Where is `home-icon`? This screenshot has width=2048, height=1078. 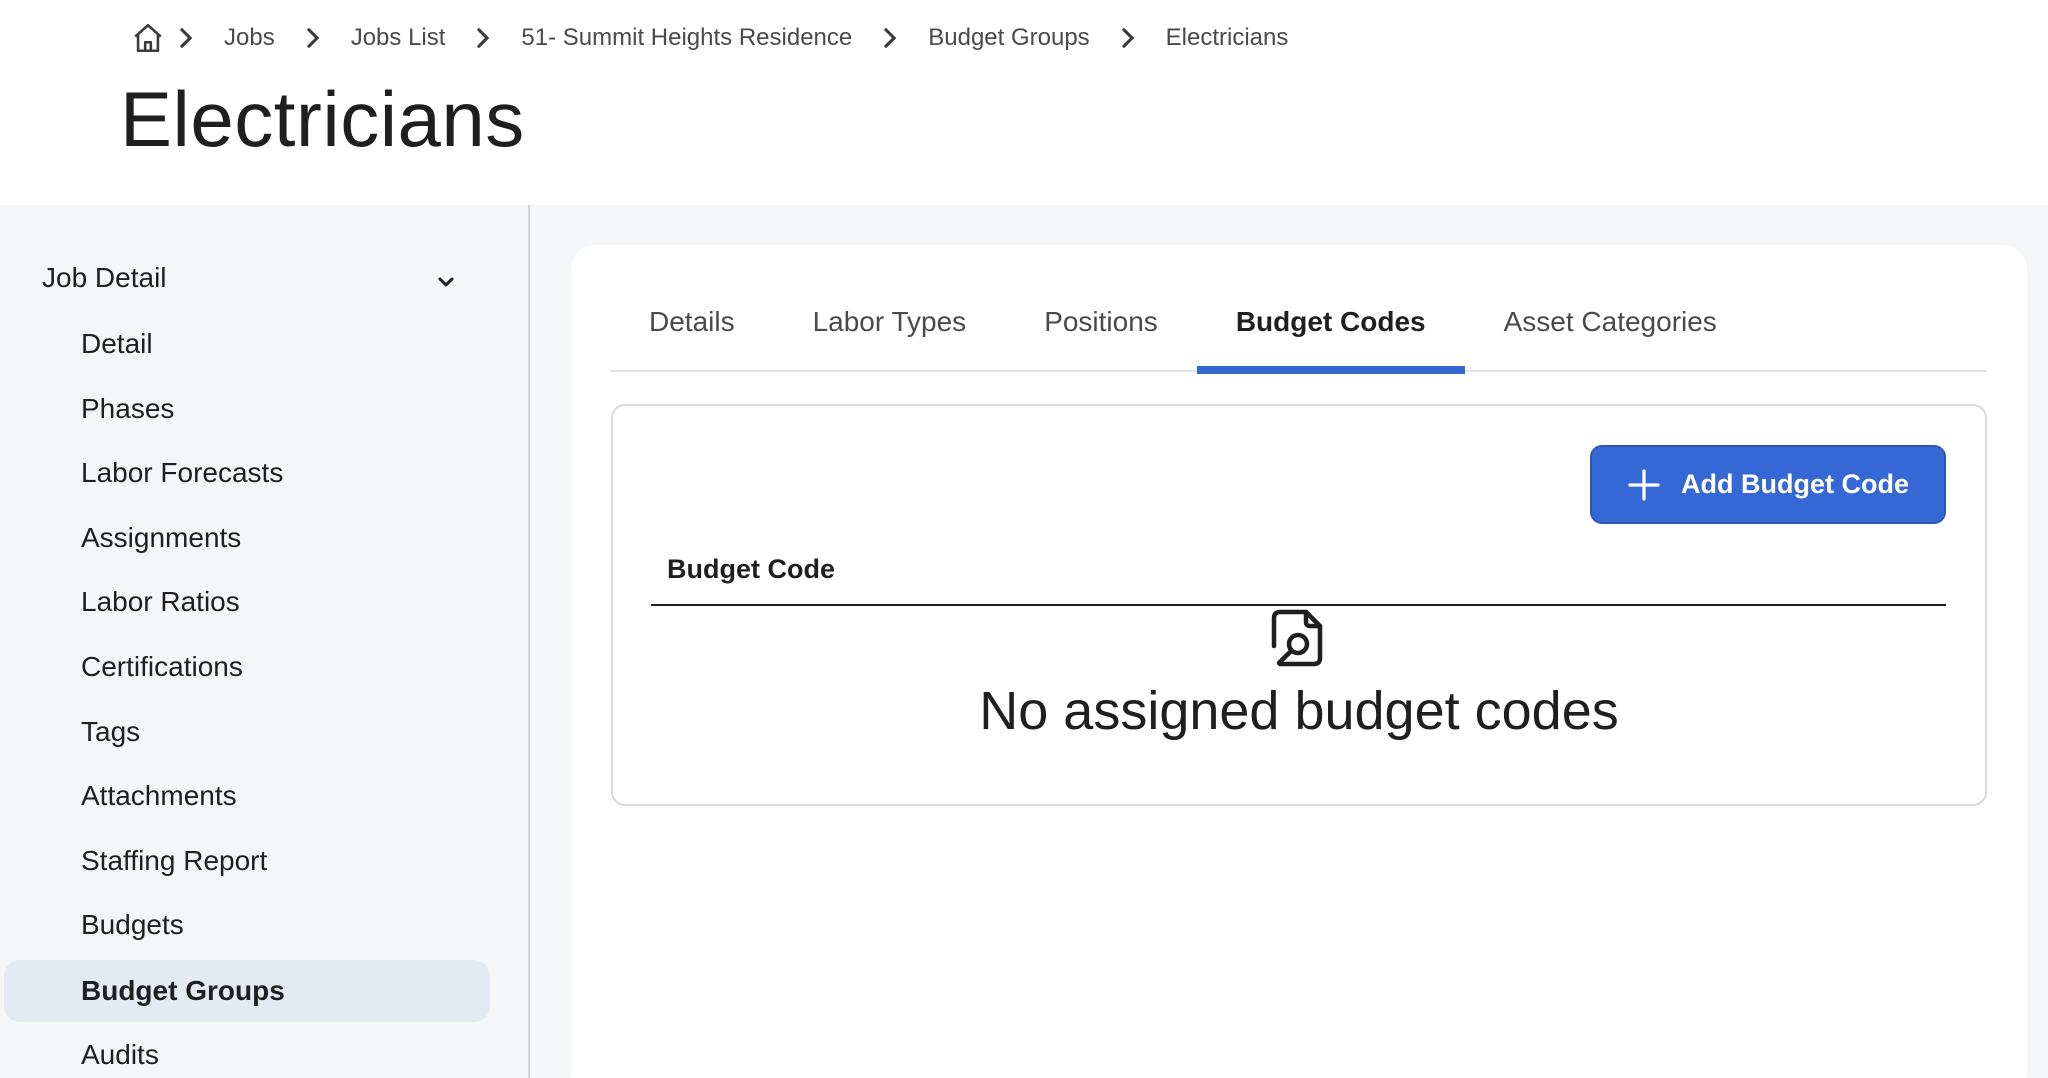 home-icon is located at coordinates (148, 38).